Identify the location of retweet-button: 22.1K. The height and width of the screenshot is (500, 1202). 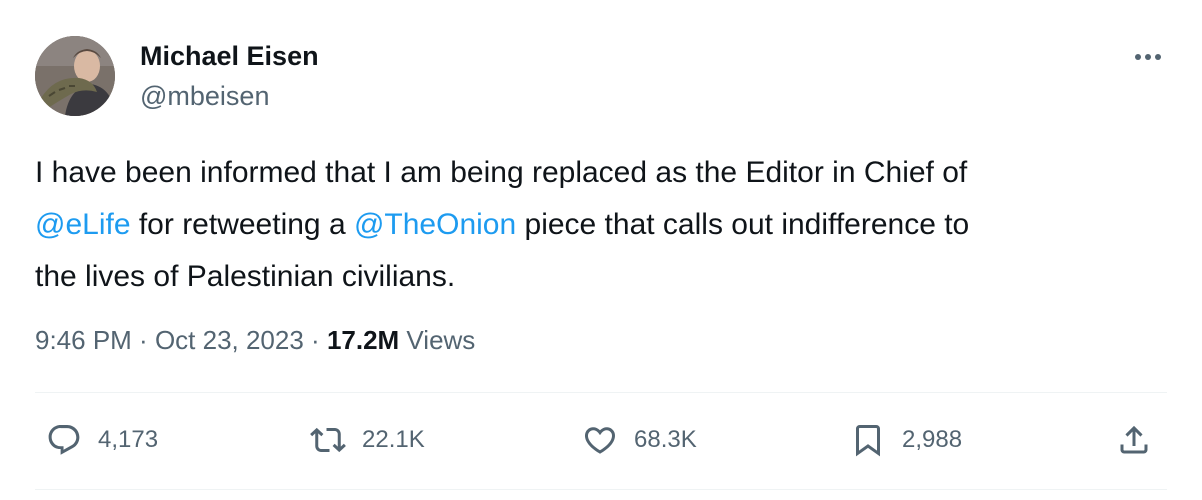
(367, 440).